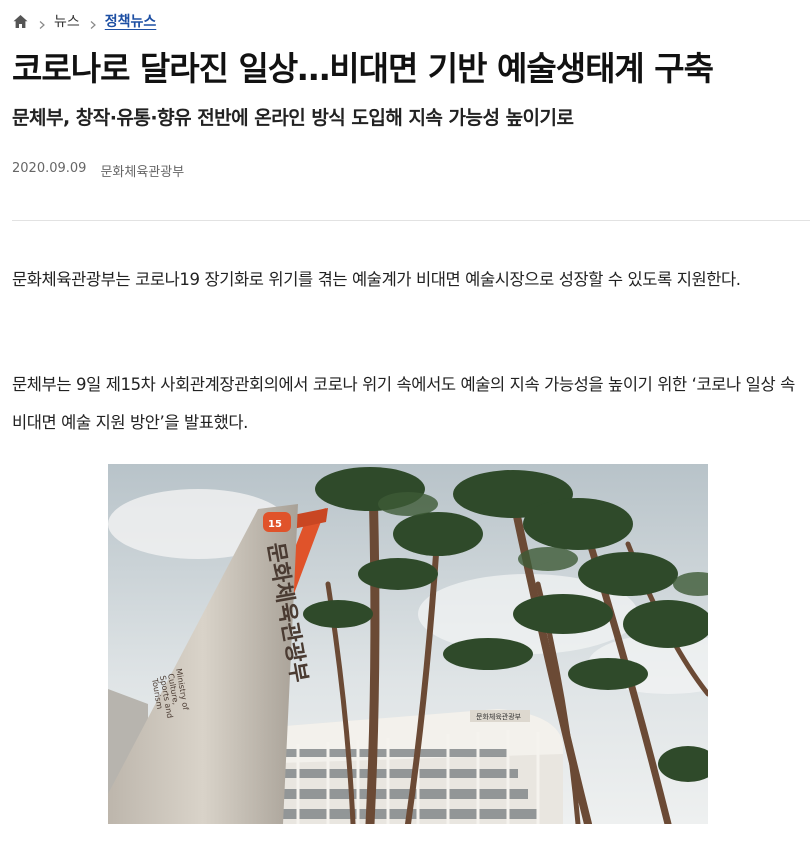  What do you see at coordinates (84, 21) in the screenshot?
I see `breadcrumb: 뉴스 정책뉴스` at bounding box center [84, 21].